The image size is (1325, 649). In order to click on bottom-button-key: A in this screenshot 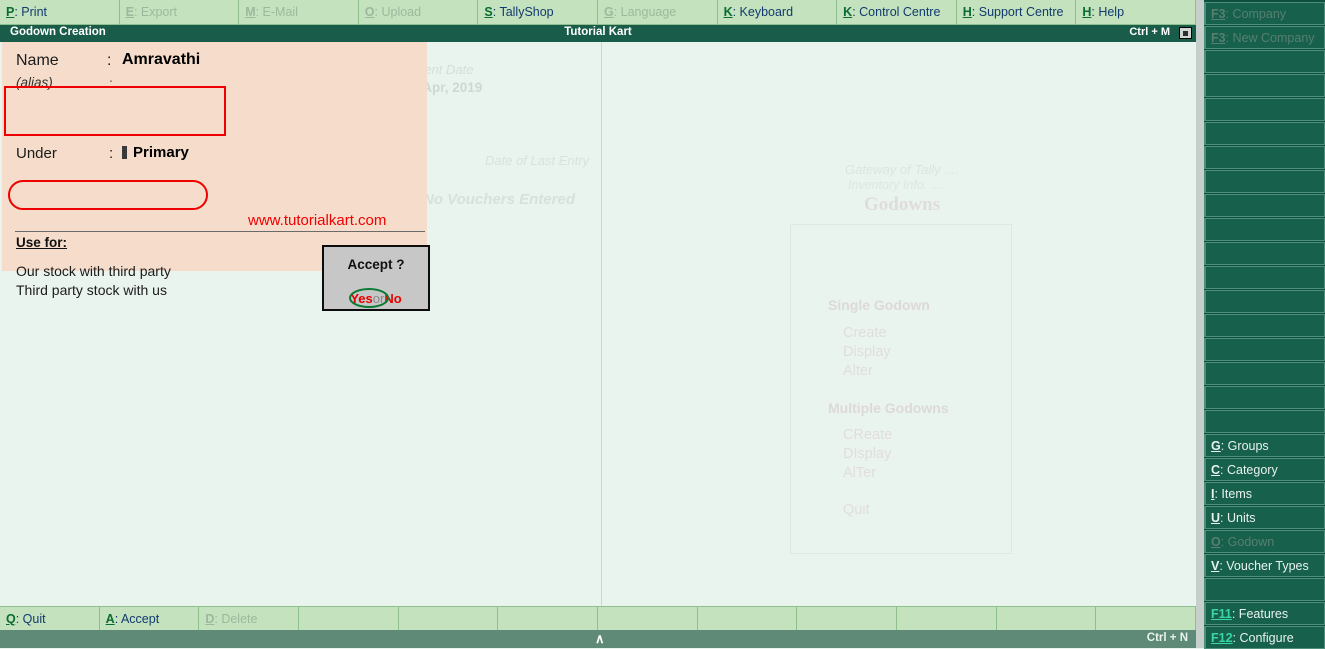, I will do `click(110, 618)`.